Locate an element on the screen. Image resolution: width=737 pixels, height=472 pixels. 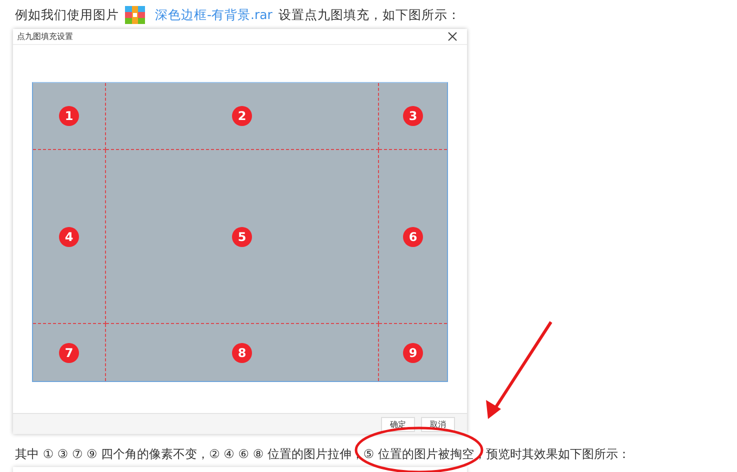
number-badge: 4 is located at coordinates (69, 236).